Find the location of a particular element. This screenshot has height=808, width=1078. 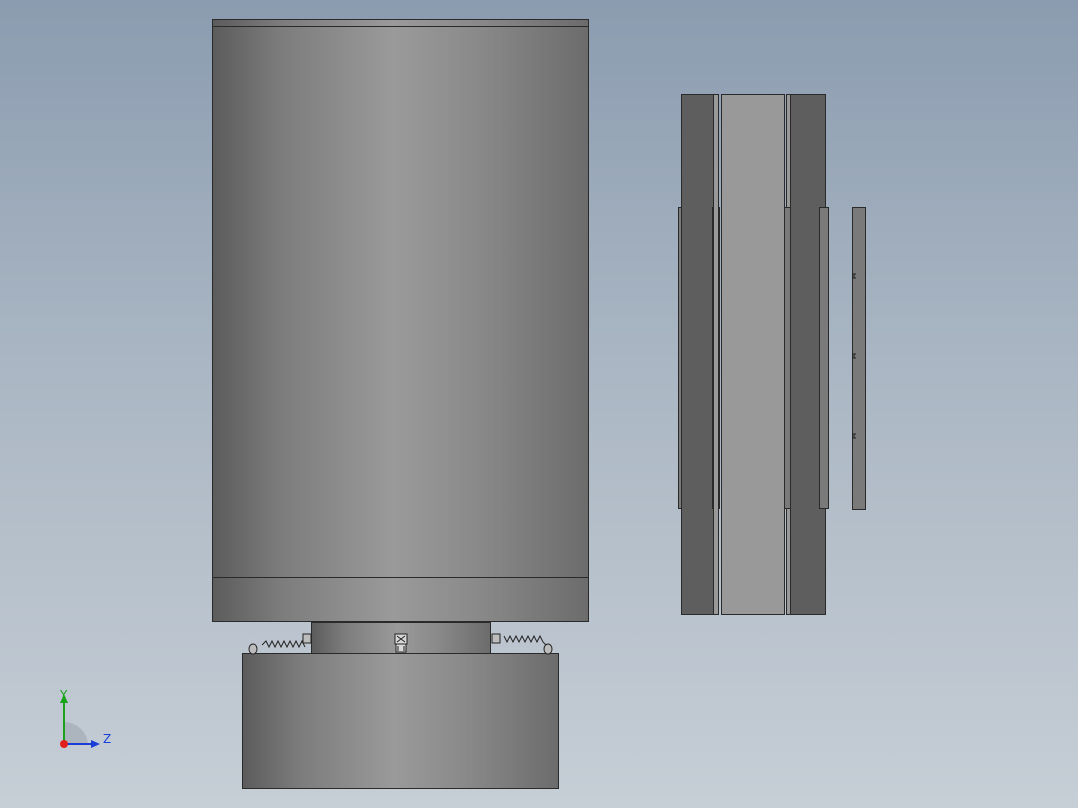

top-rim-edge is located at coordinates (400, 26).